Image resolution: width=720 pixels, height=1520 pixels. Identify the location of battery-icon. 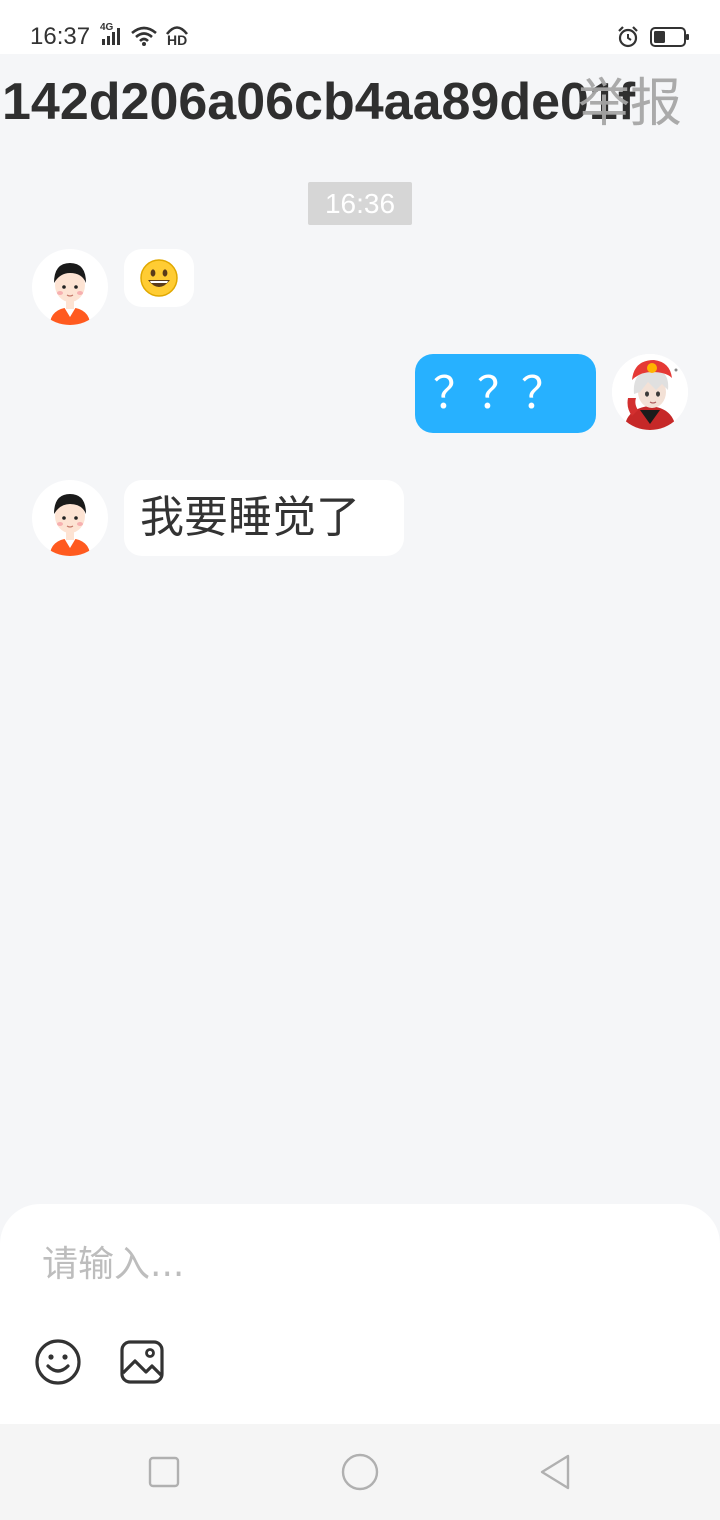
(670, 37).